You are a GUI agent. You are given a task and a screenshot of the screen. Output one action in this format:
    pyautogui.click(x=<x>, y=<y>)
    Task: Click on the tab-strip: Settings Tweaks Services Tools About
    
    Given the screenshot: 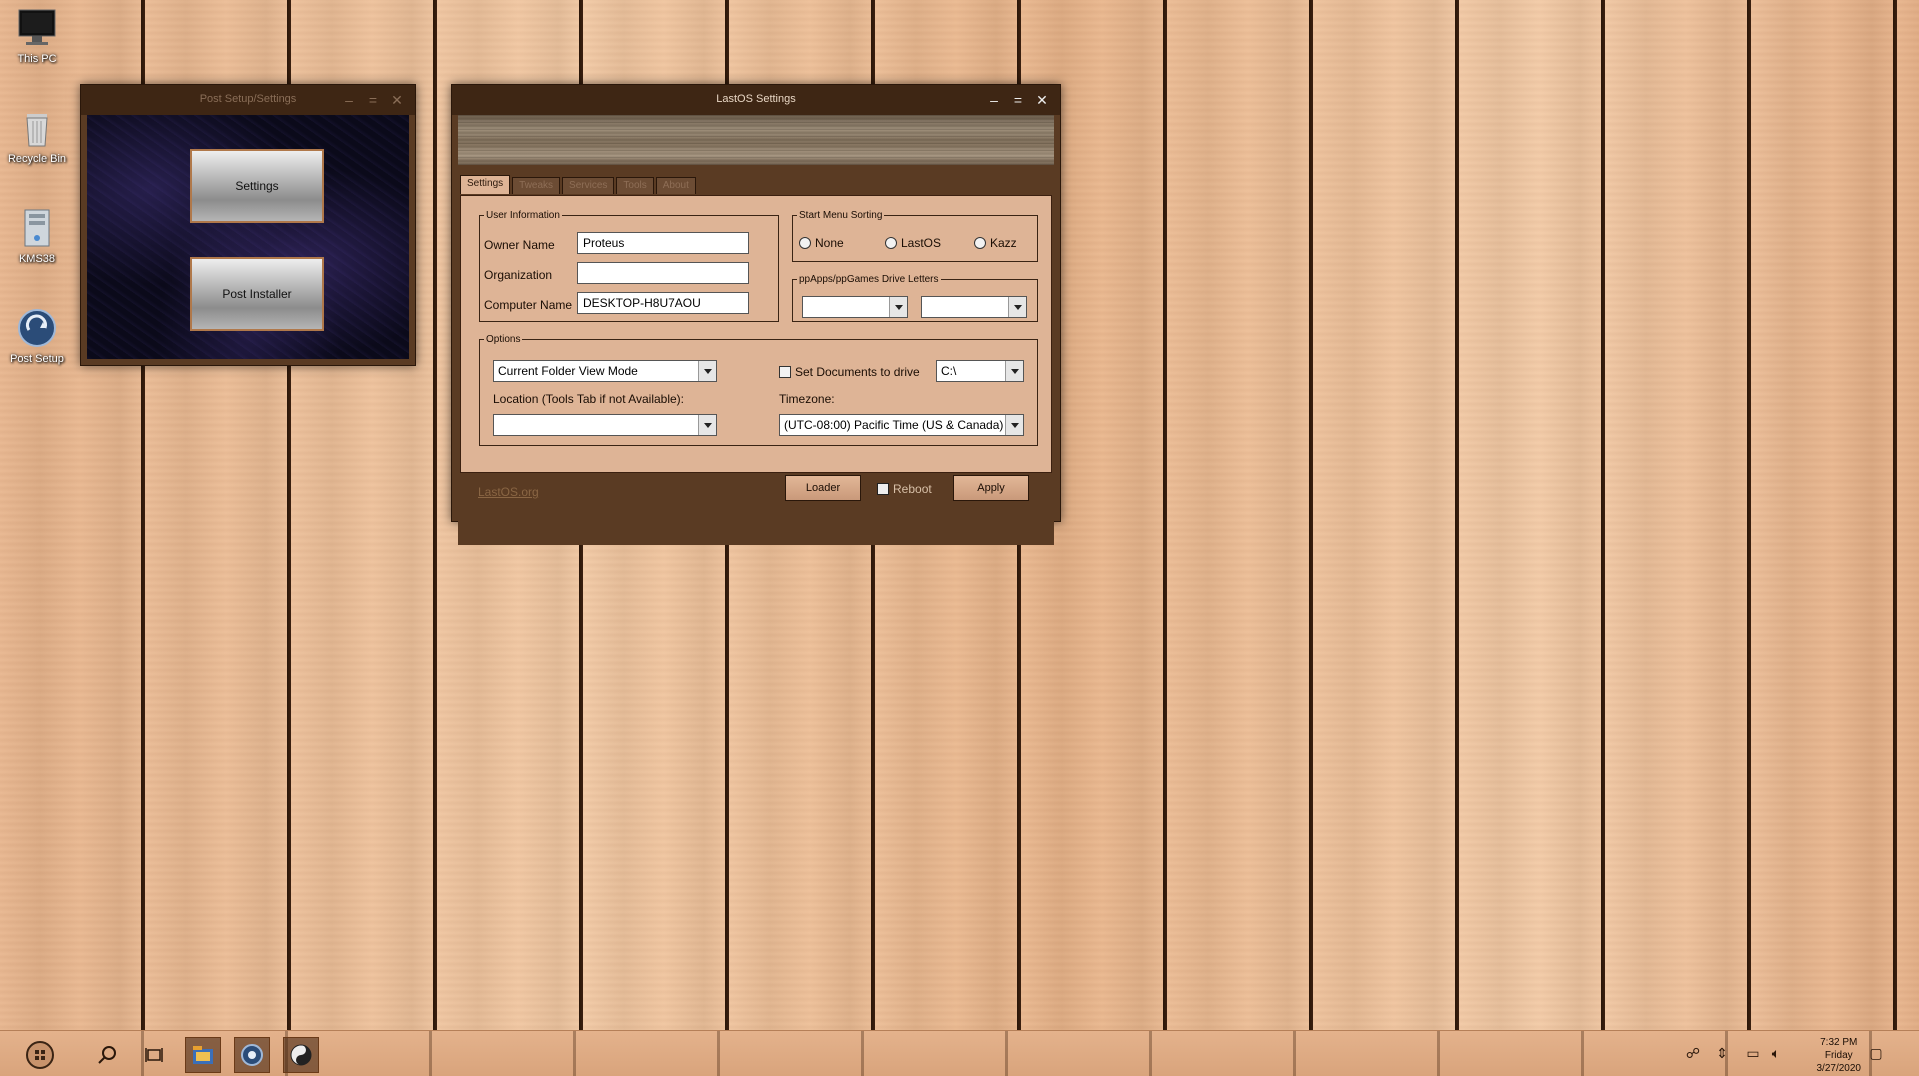 What is the action you would take?
    pyautogui.click(x=579, y=184)
    